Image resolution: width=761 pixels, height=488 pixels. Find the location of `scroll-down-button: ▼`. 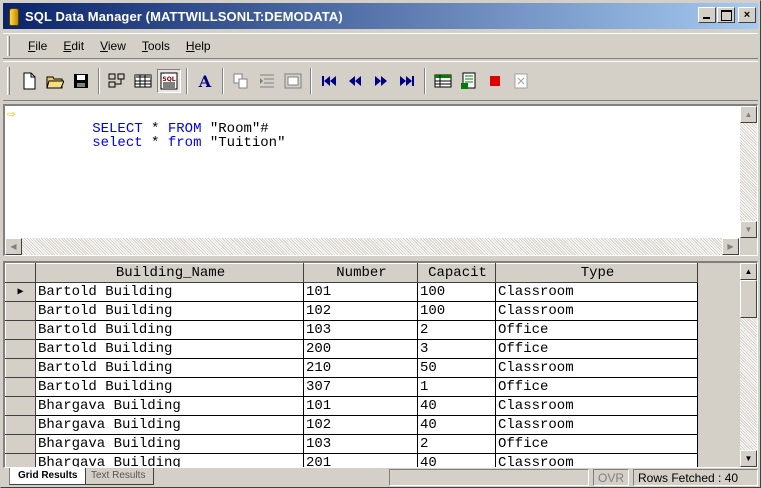

scroll-down-button: ▼ is located at coordinates (748, 229).